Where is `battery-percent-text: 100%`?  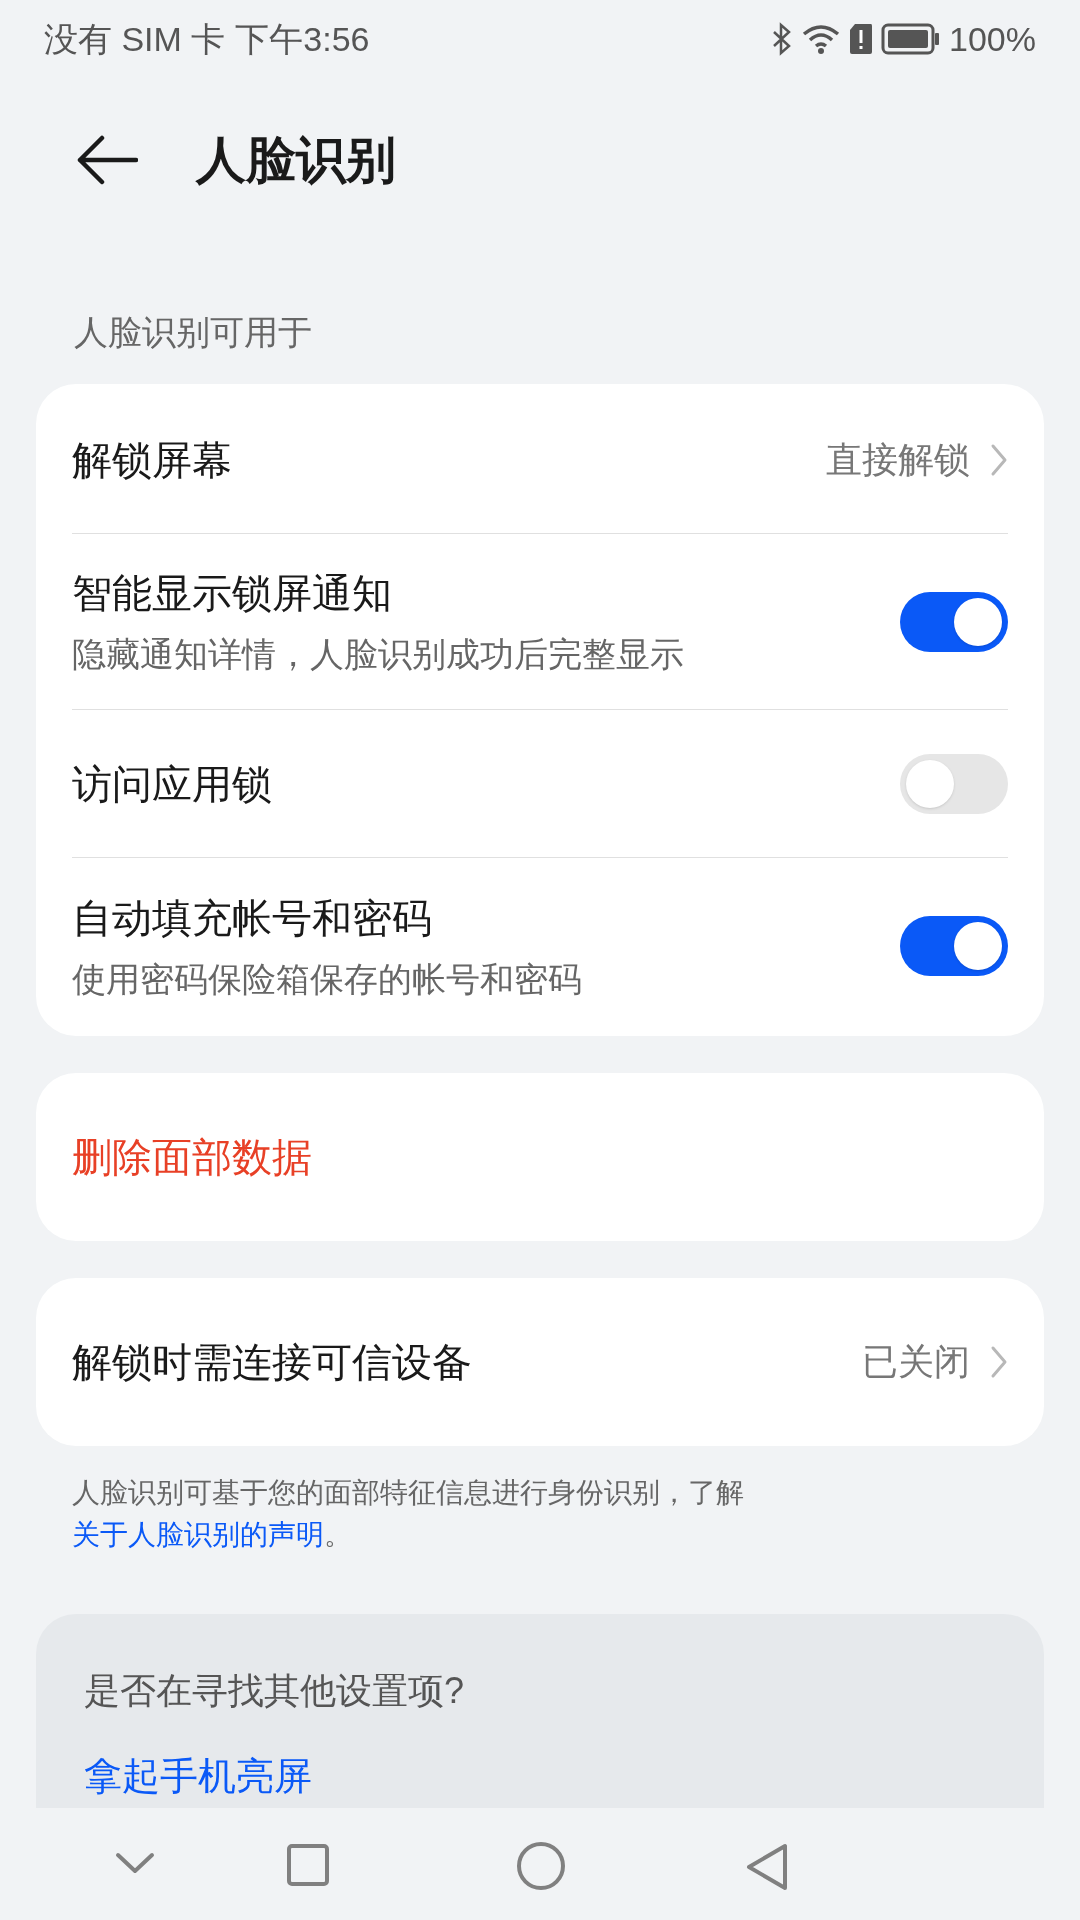 battery-percent-text: 100% is located at coordinates (992, 39).